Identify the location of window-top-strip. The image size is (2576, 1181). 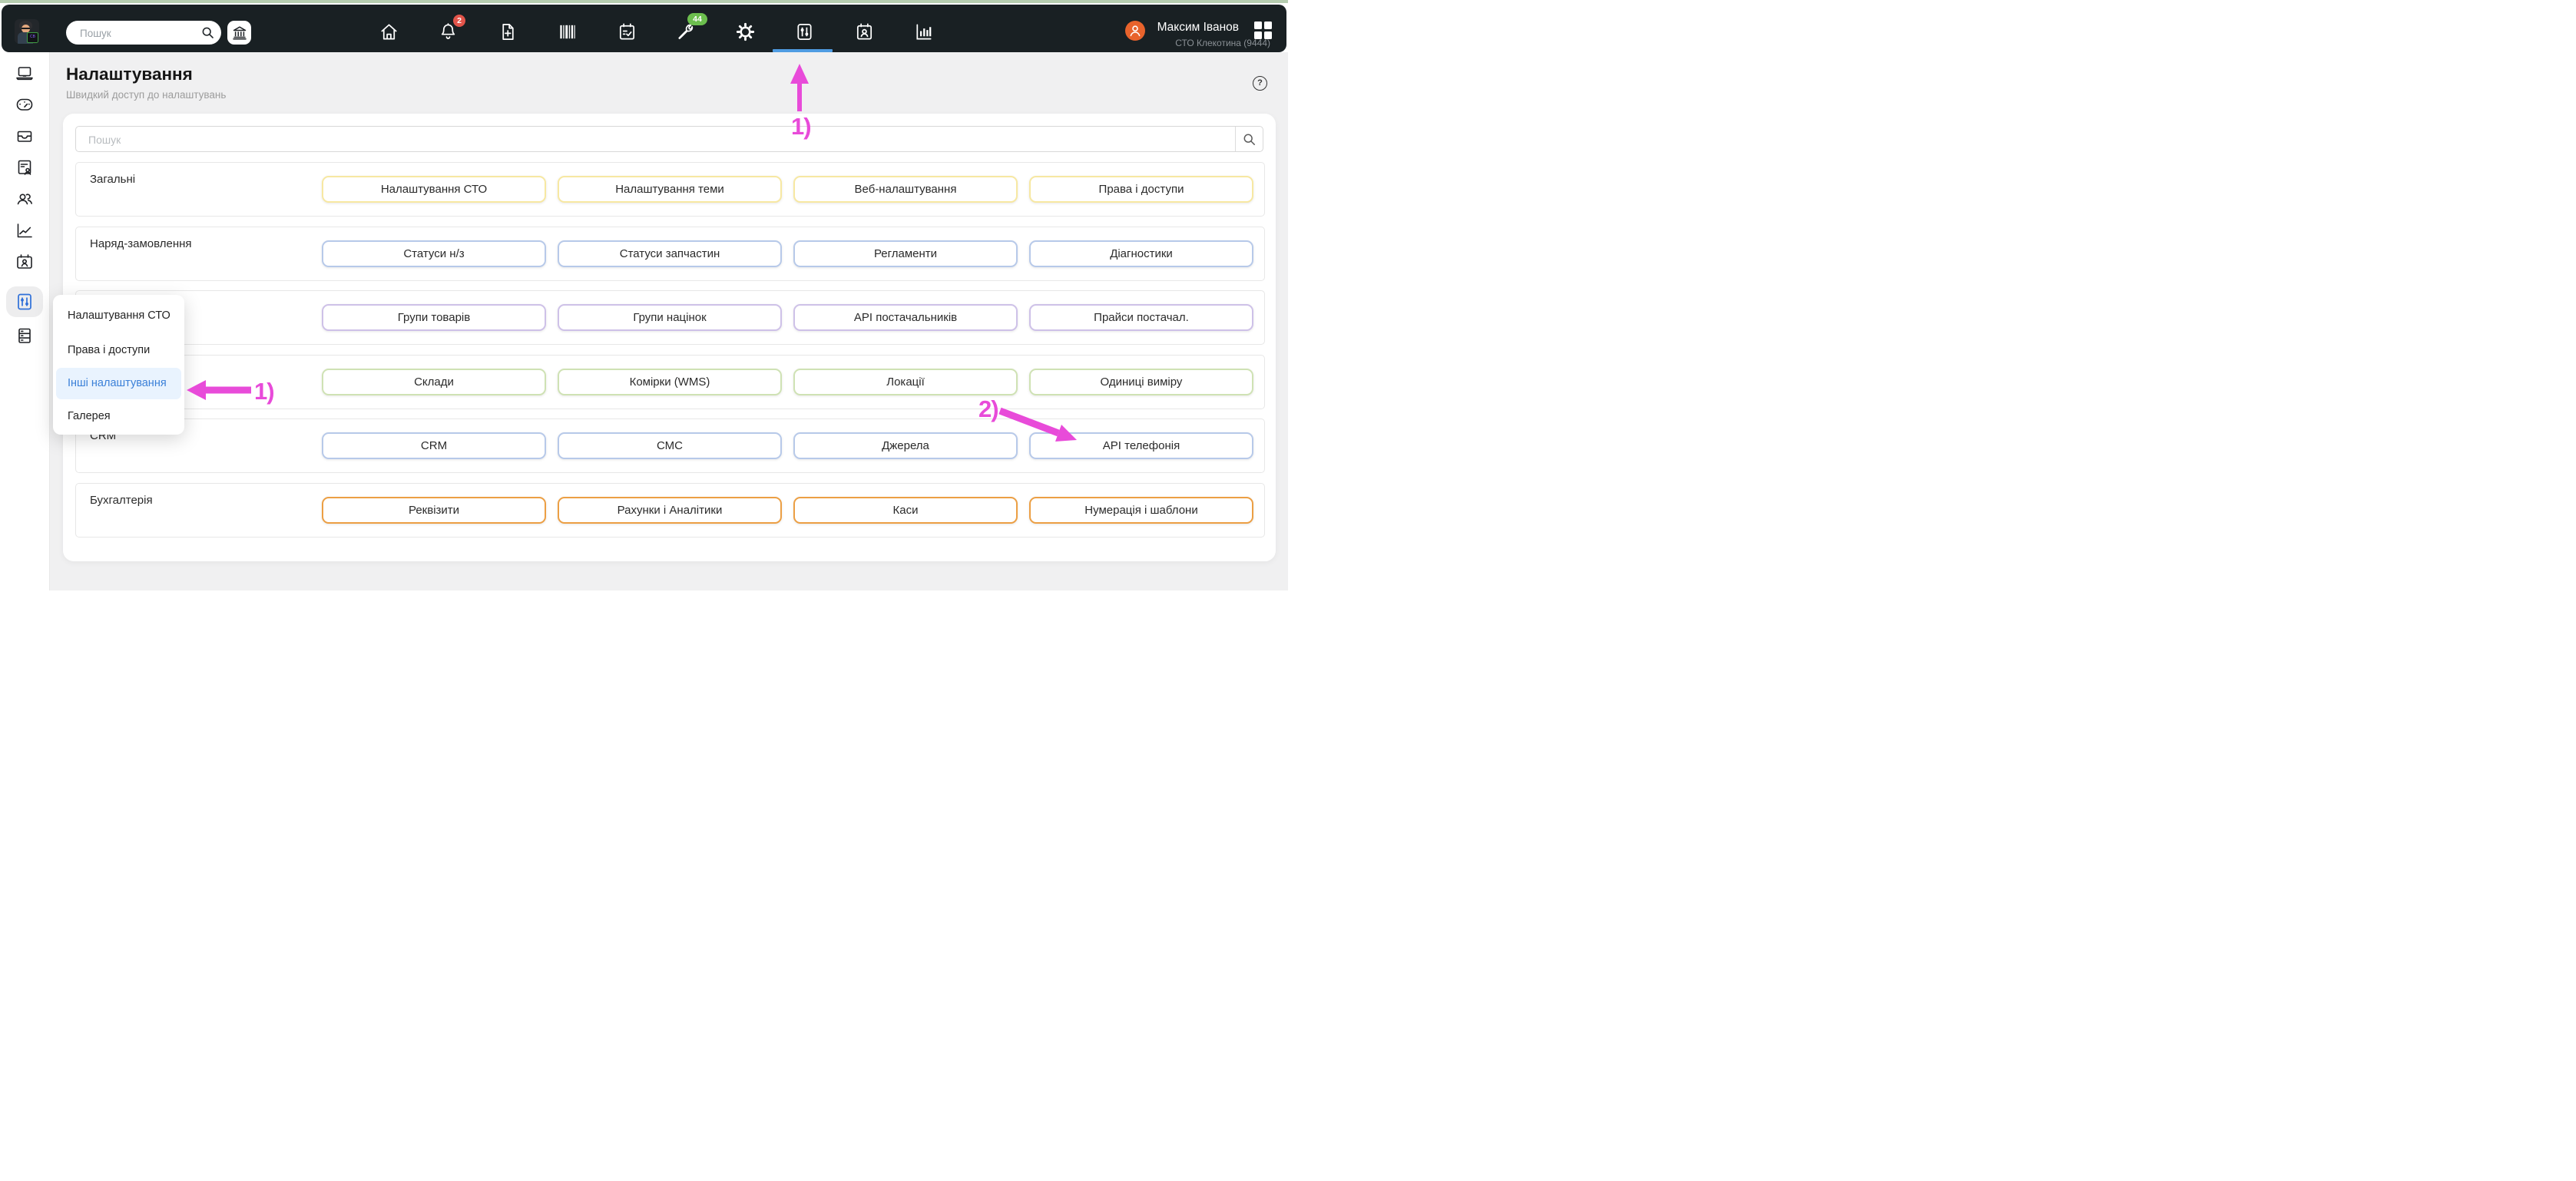
(644, 1).